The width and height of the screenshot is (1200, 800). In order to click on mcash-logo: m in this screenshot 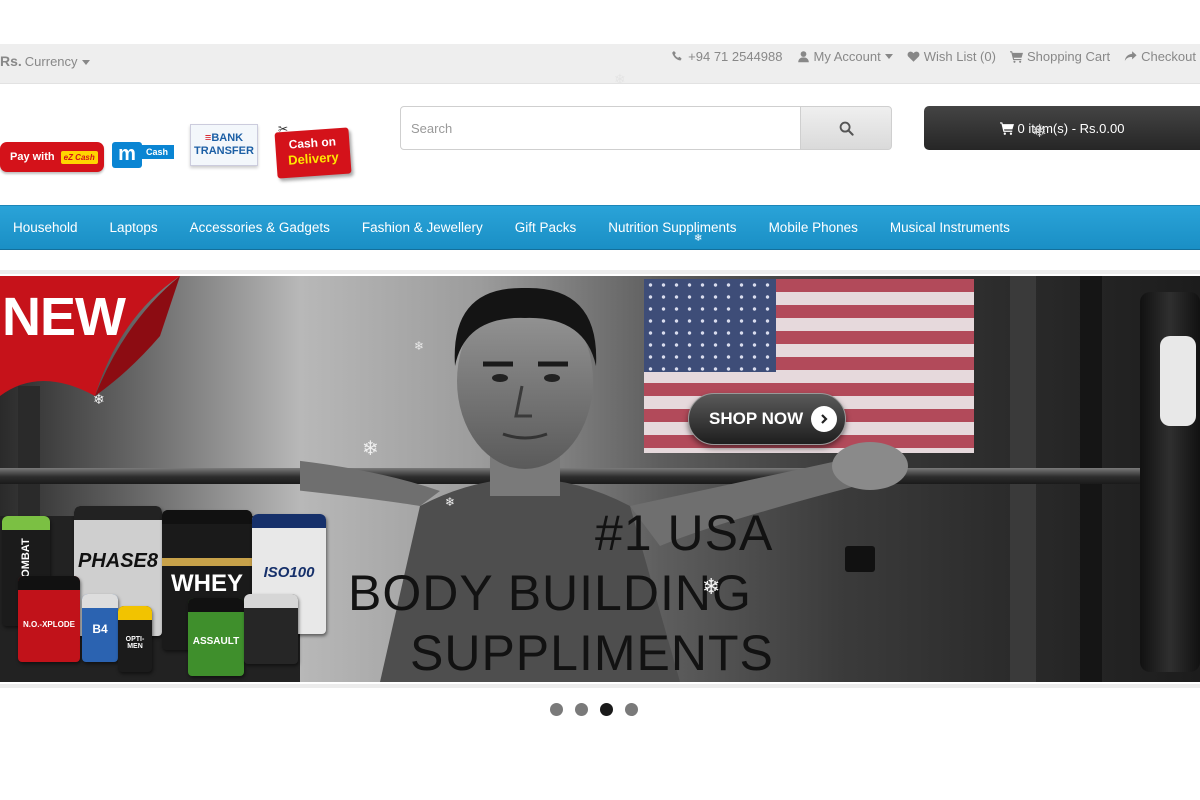, I will do `click(127, 155)`.